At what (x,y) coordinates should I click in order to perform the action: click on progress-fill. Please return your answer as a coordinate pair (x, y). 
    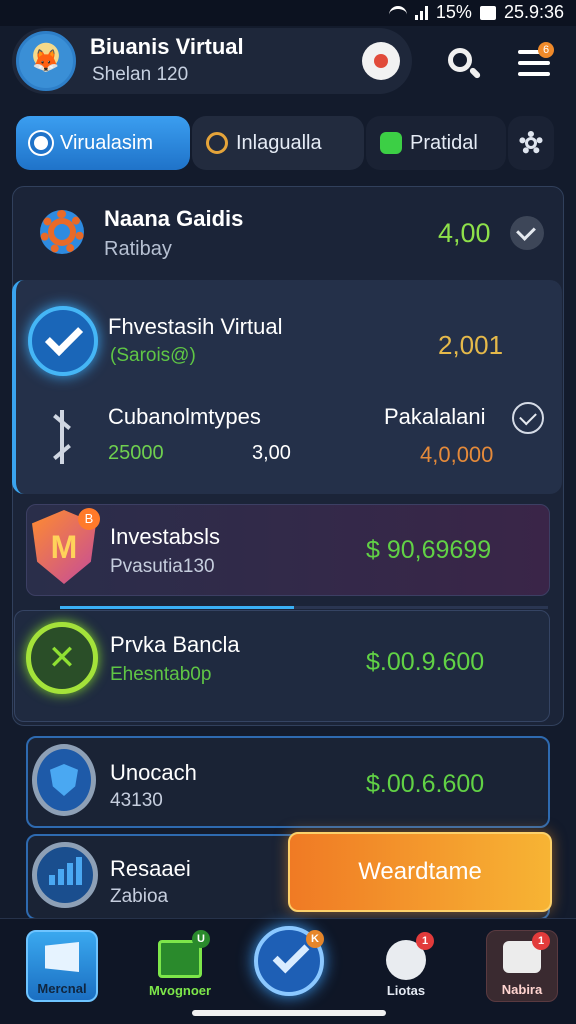
    Looking at the image, I should click on (177, 607).